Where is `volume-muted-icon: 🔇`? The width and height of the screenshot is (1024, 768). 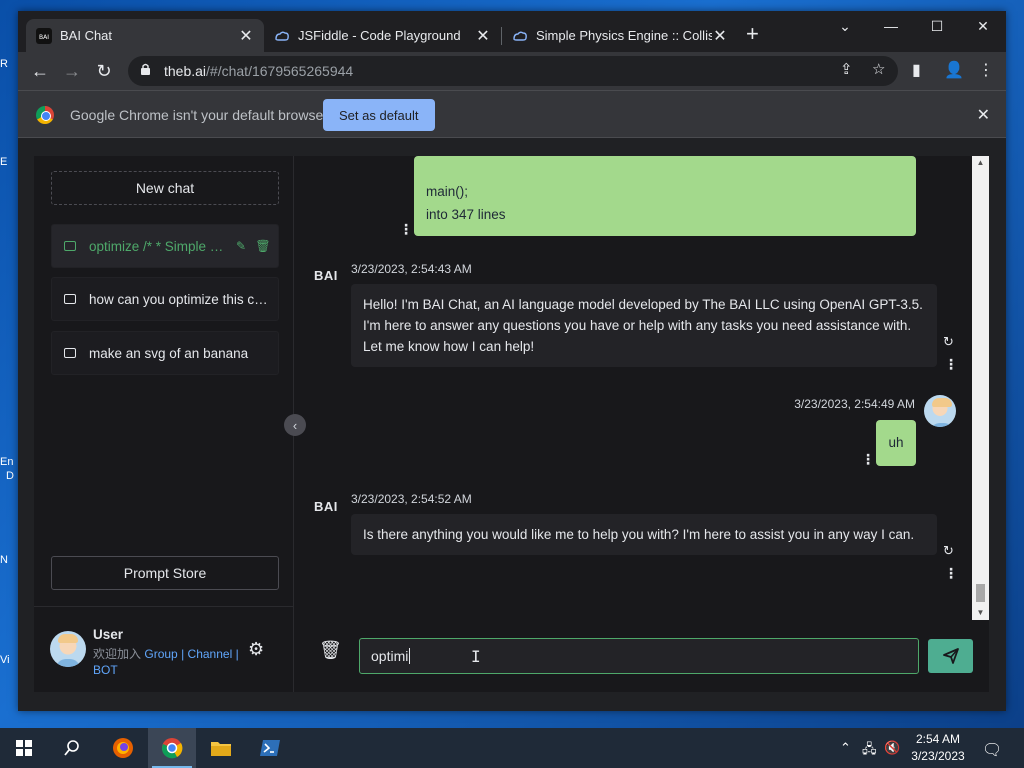
volume-muted-icon: 🔇 is located at coordinates (892, 748).